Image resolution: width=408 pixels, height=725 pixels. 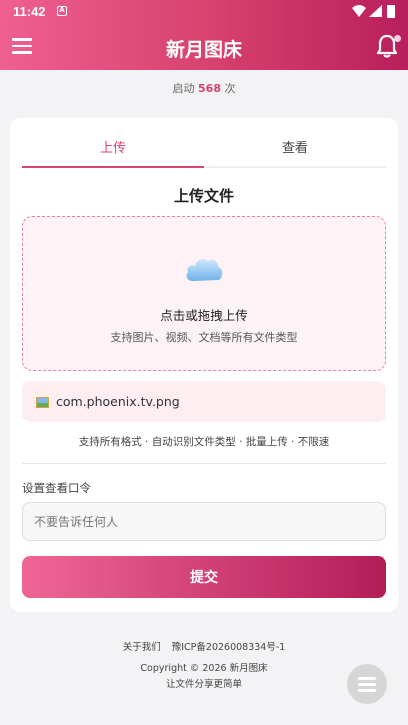 What do you see at coordinates (142, 647) in the screenshot?
I see `about-link: 关于我们` at bounding box center [142, 647].